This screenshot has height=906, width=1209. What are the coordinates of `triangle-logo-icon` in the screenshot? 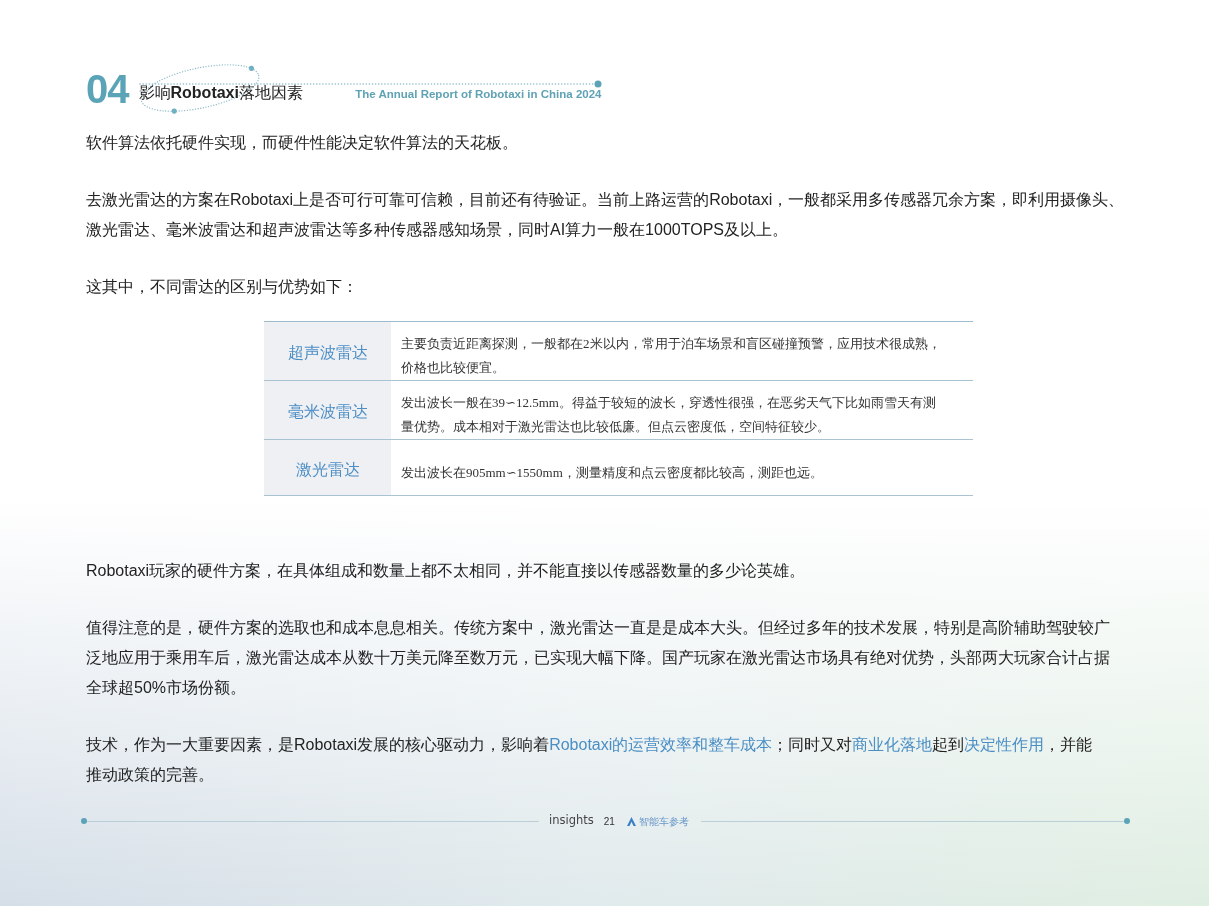 It's located at (631, 821).